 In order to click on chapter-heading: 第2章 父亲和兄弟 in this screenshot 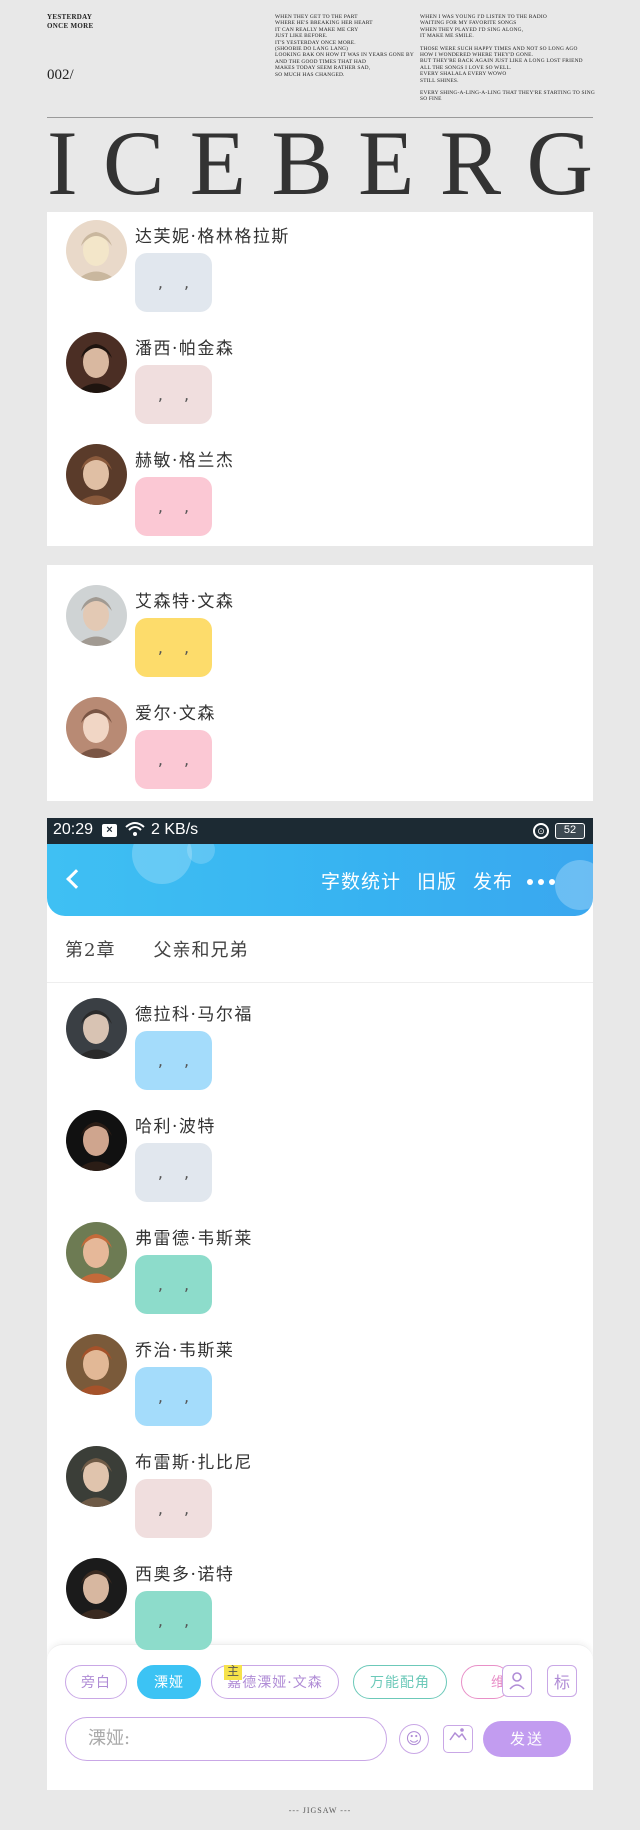, I will do `click(156, 949)`.